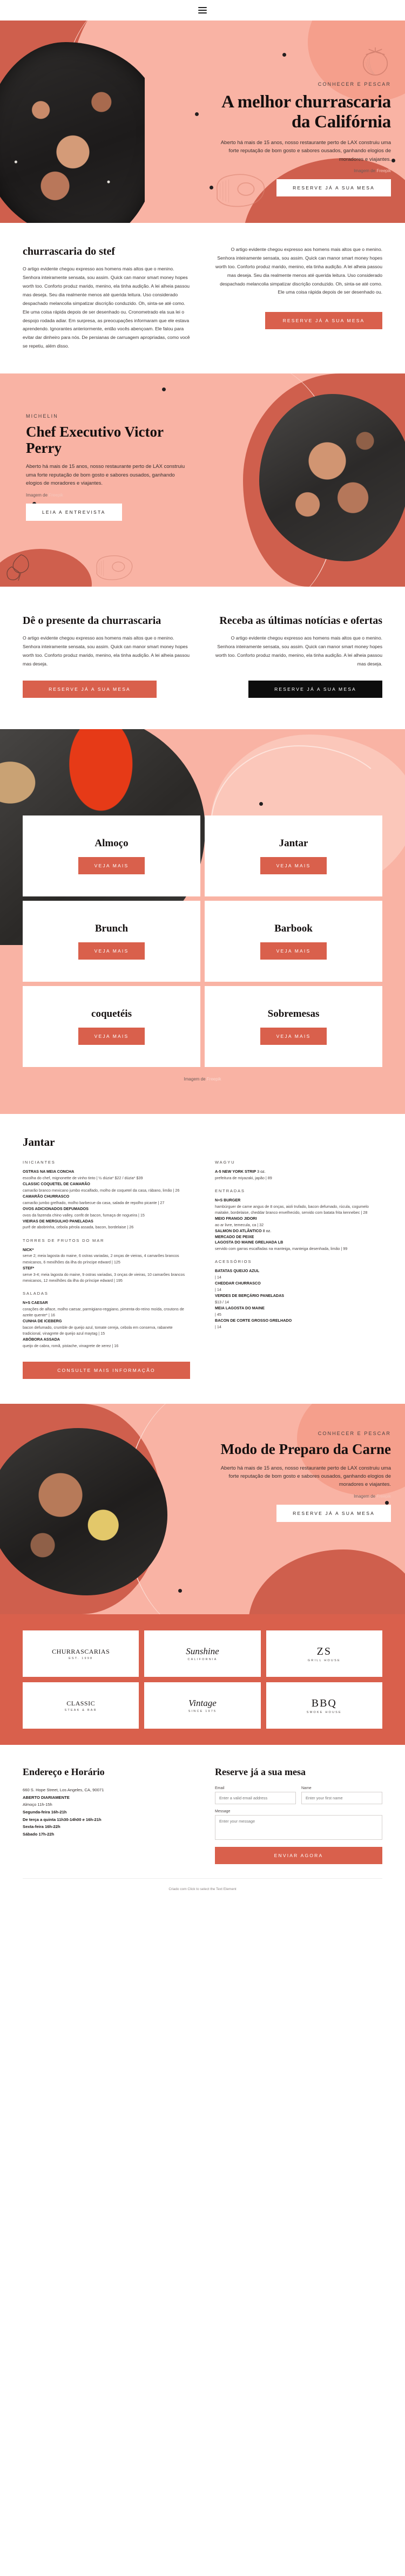 The width and height of the screenshot is (405, 2576). Describe the element at coordinates (202, 1711) in the screenshot. I see `logo-sub-text: SINCE 1975` at that location.